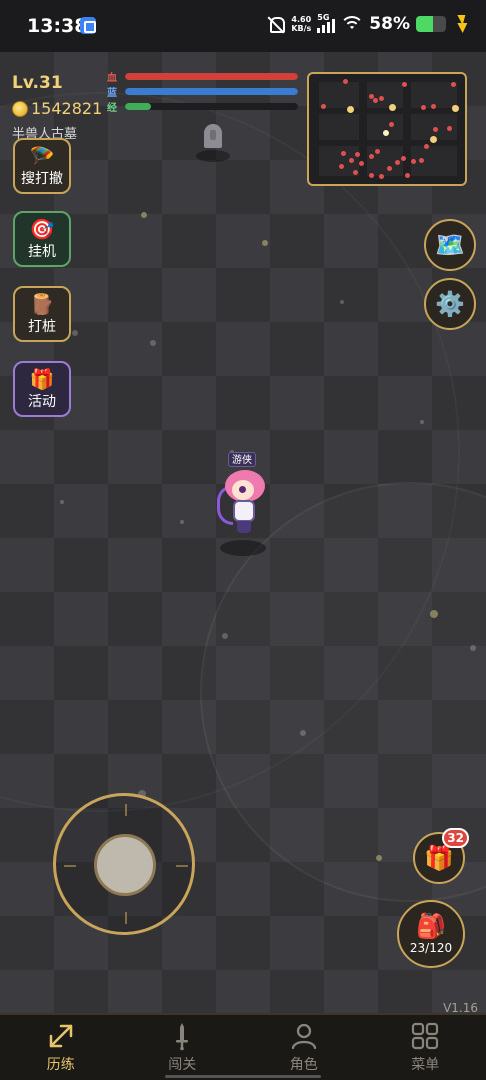  I want to click on hp-bar: 血, so click(202, 76).